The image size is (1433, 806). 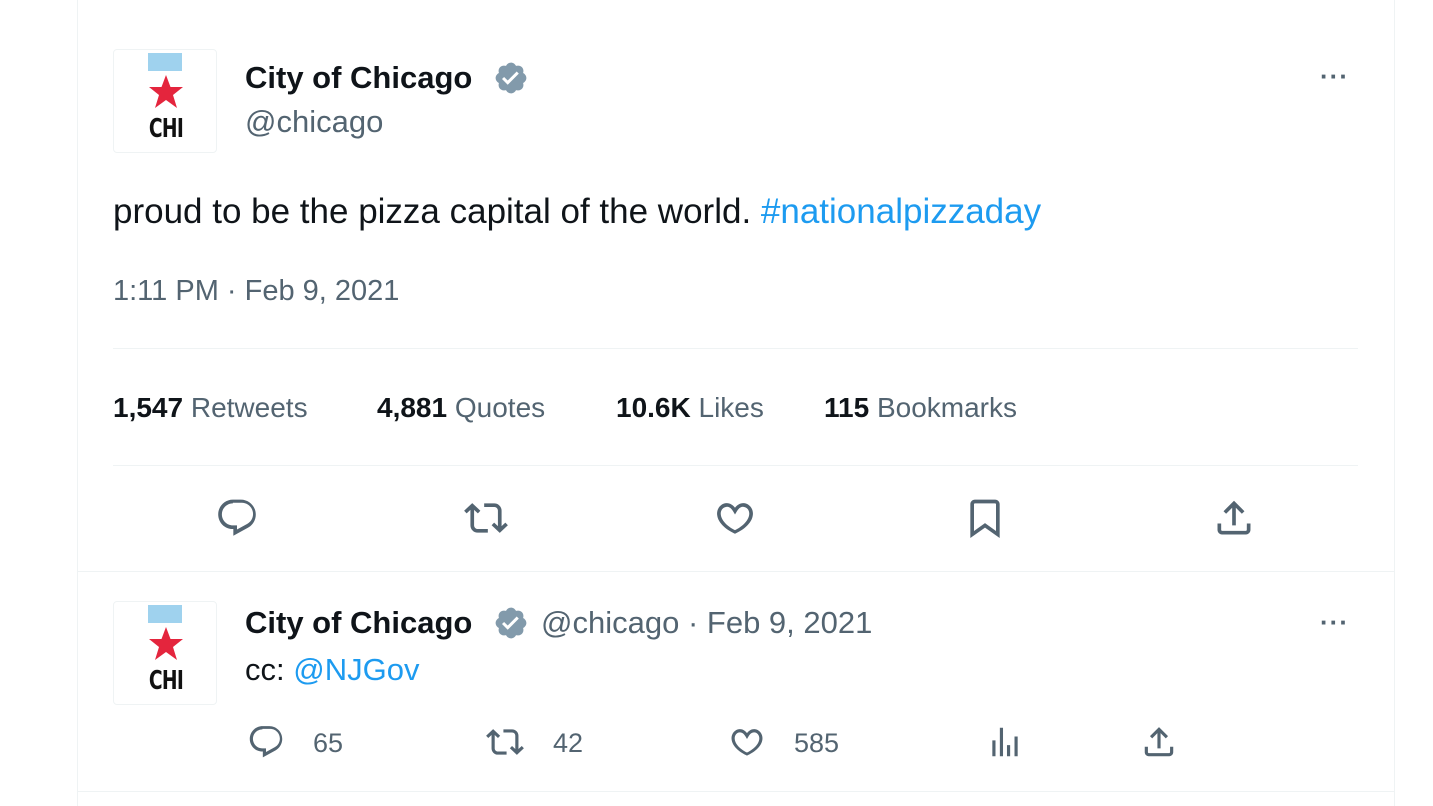 What do you see at coordinates (901, 211) in the screenshot?
I see `hashtag-link: #nationalpizzaday` at bounding box center [901, 211].